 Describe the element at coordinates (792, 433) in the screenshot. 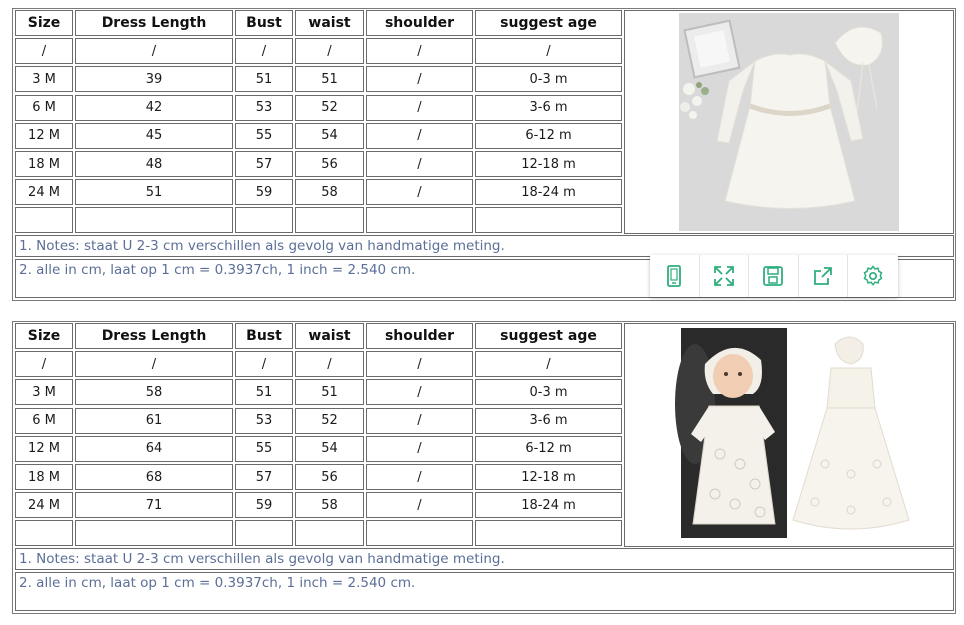

I see `baby-in-christening-gown-image` at that location.